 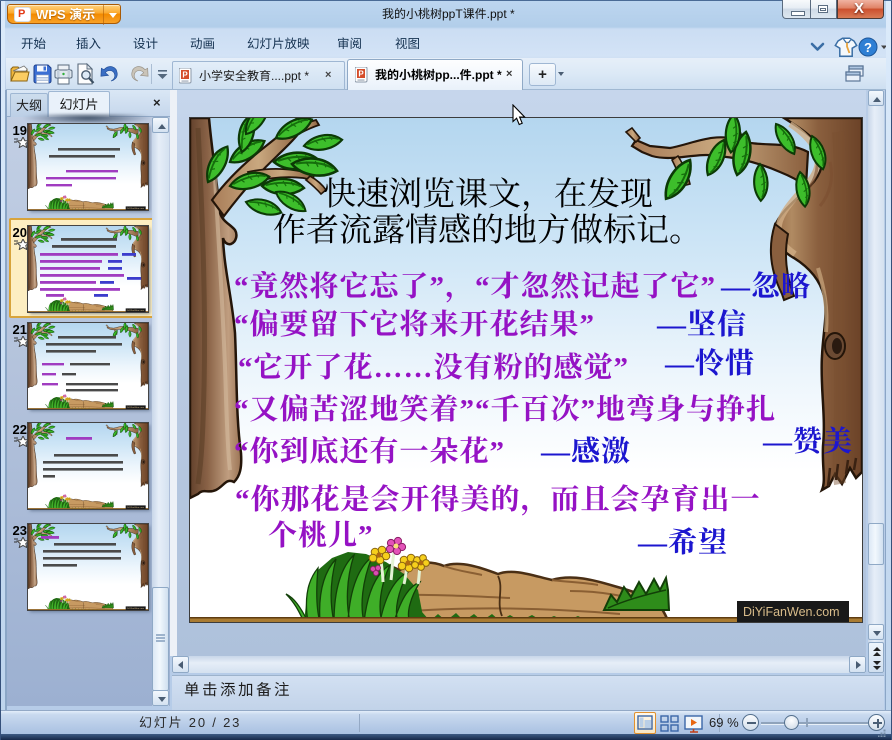 I want to click on svg-text: DiYiFanWen.com, so click(x=791, y=612).